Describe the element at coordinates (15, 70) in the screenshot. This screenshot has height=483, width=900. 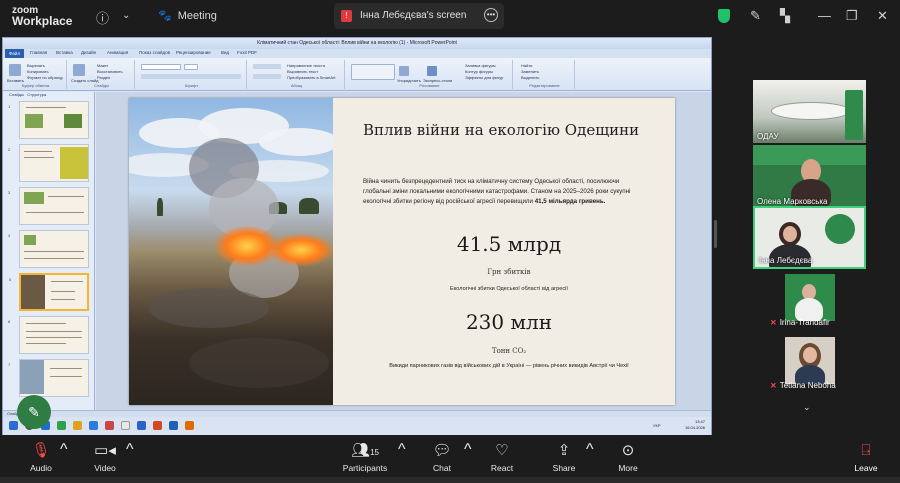
I see `paste-icon` at that location.